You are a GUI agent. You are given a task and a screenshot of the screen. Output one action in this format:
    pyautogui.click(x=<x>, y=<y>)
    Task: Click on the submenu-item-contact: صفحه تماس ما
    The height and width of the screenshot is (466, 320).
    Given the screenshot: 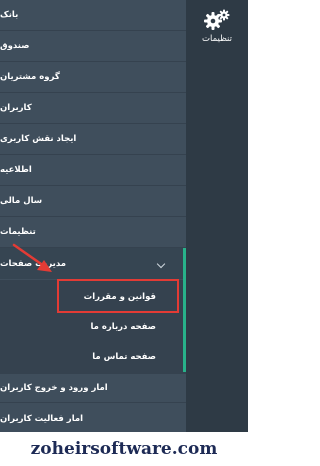 What is the action you would take?
    pyautogui.click(x=93, y=357)
    